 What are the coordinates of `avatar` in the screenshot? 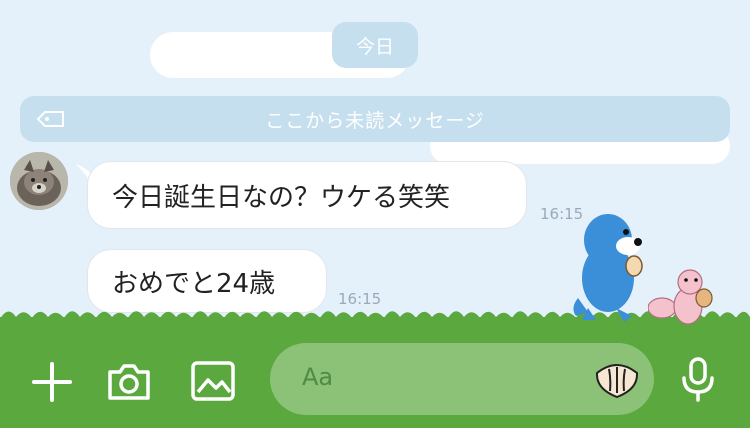 It's located at (39, 181).